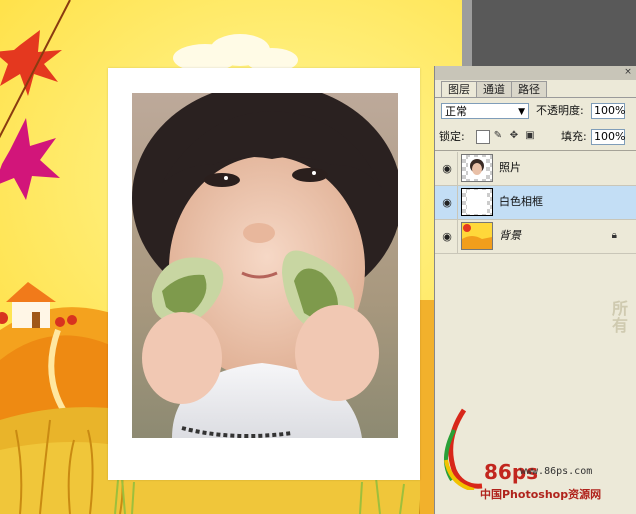  I want to click on dropdown-arrow-icon: ▼, so click(521, 112).